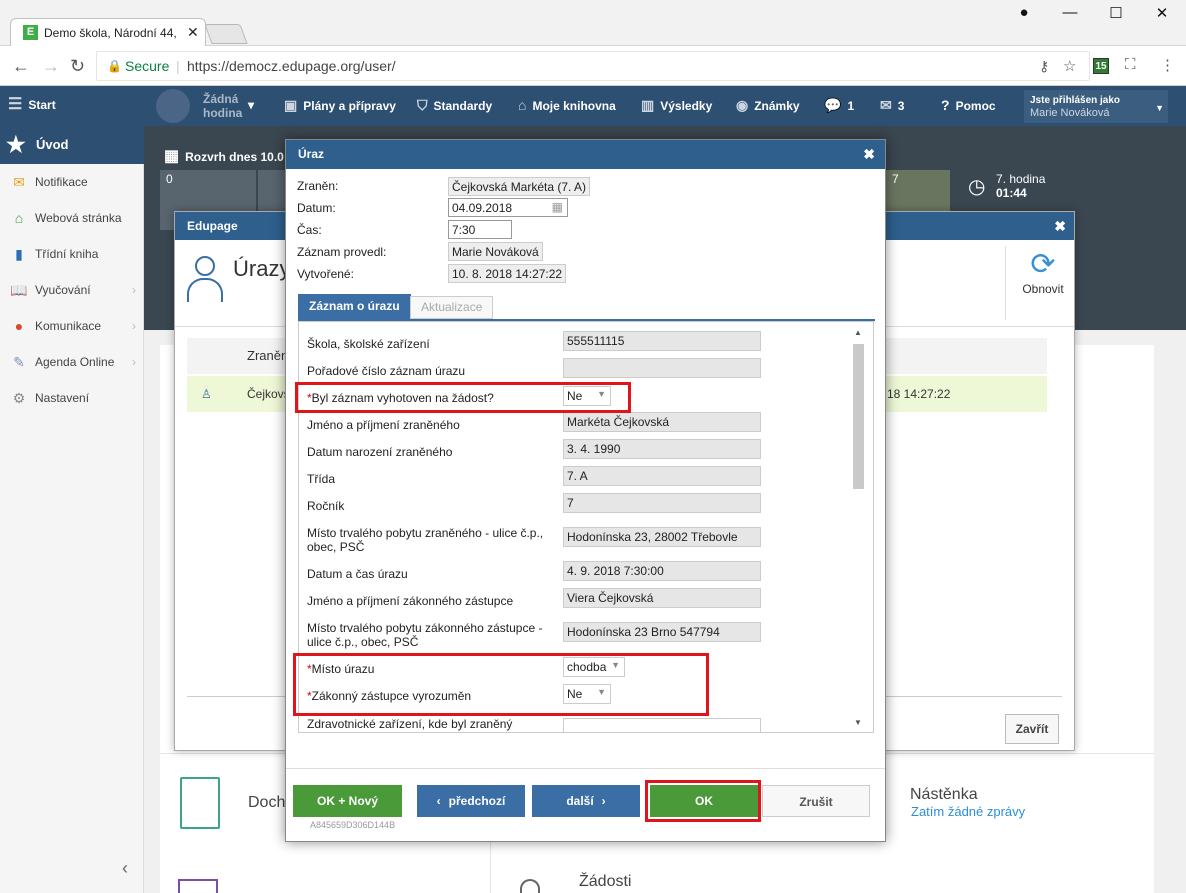  I want to click on home-icon: ⌂, so click(19, 218).